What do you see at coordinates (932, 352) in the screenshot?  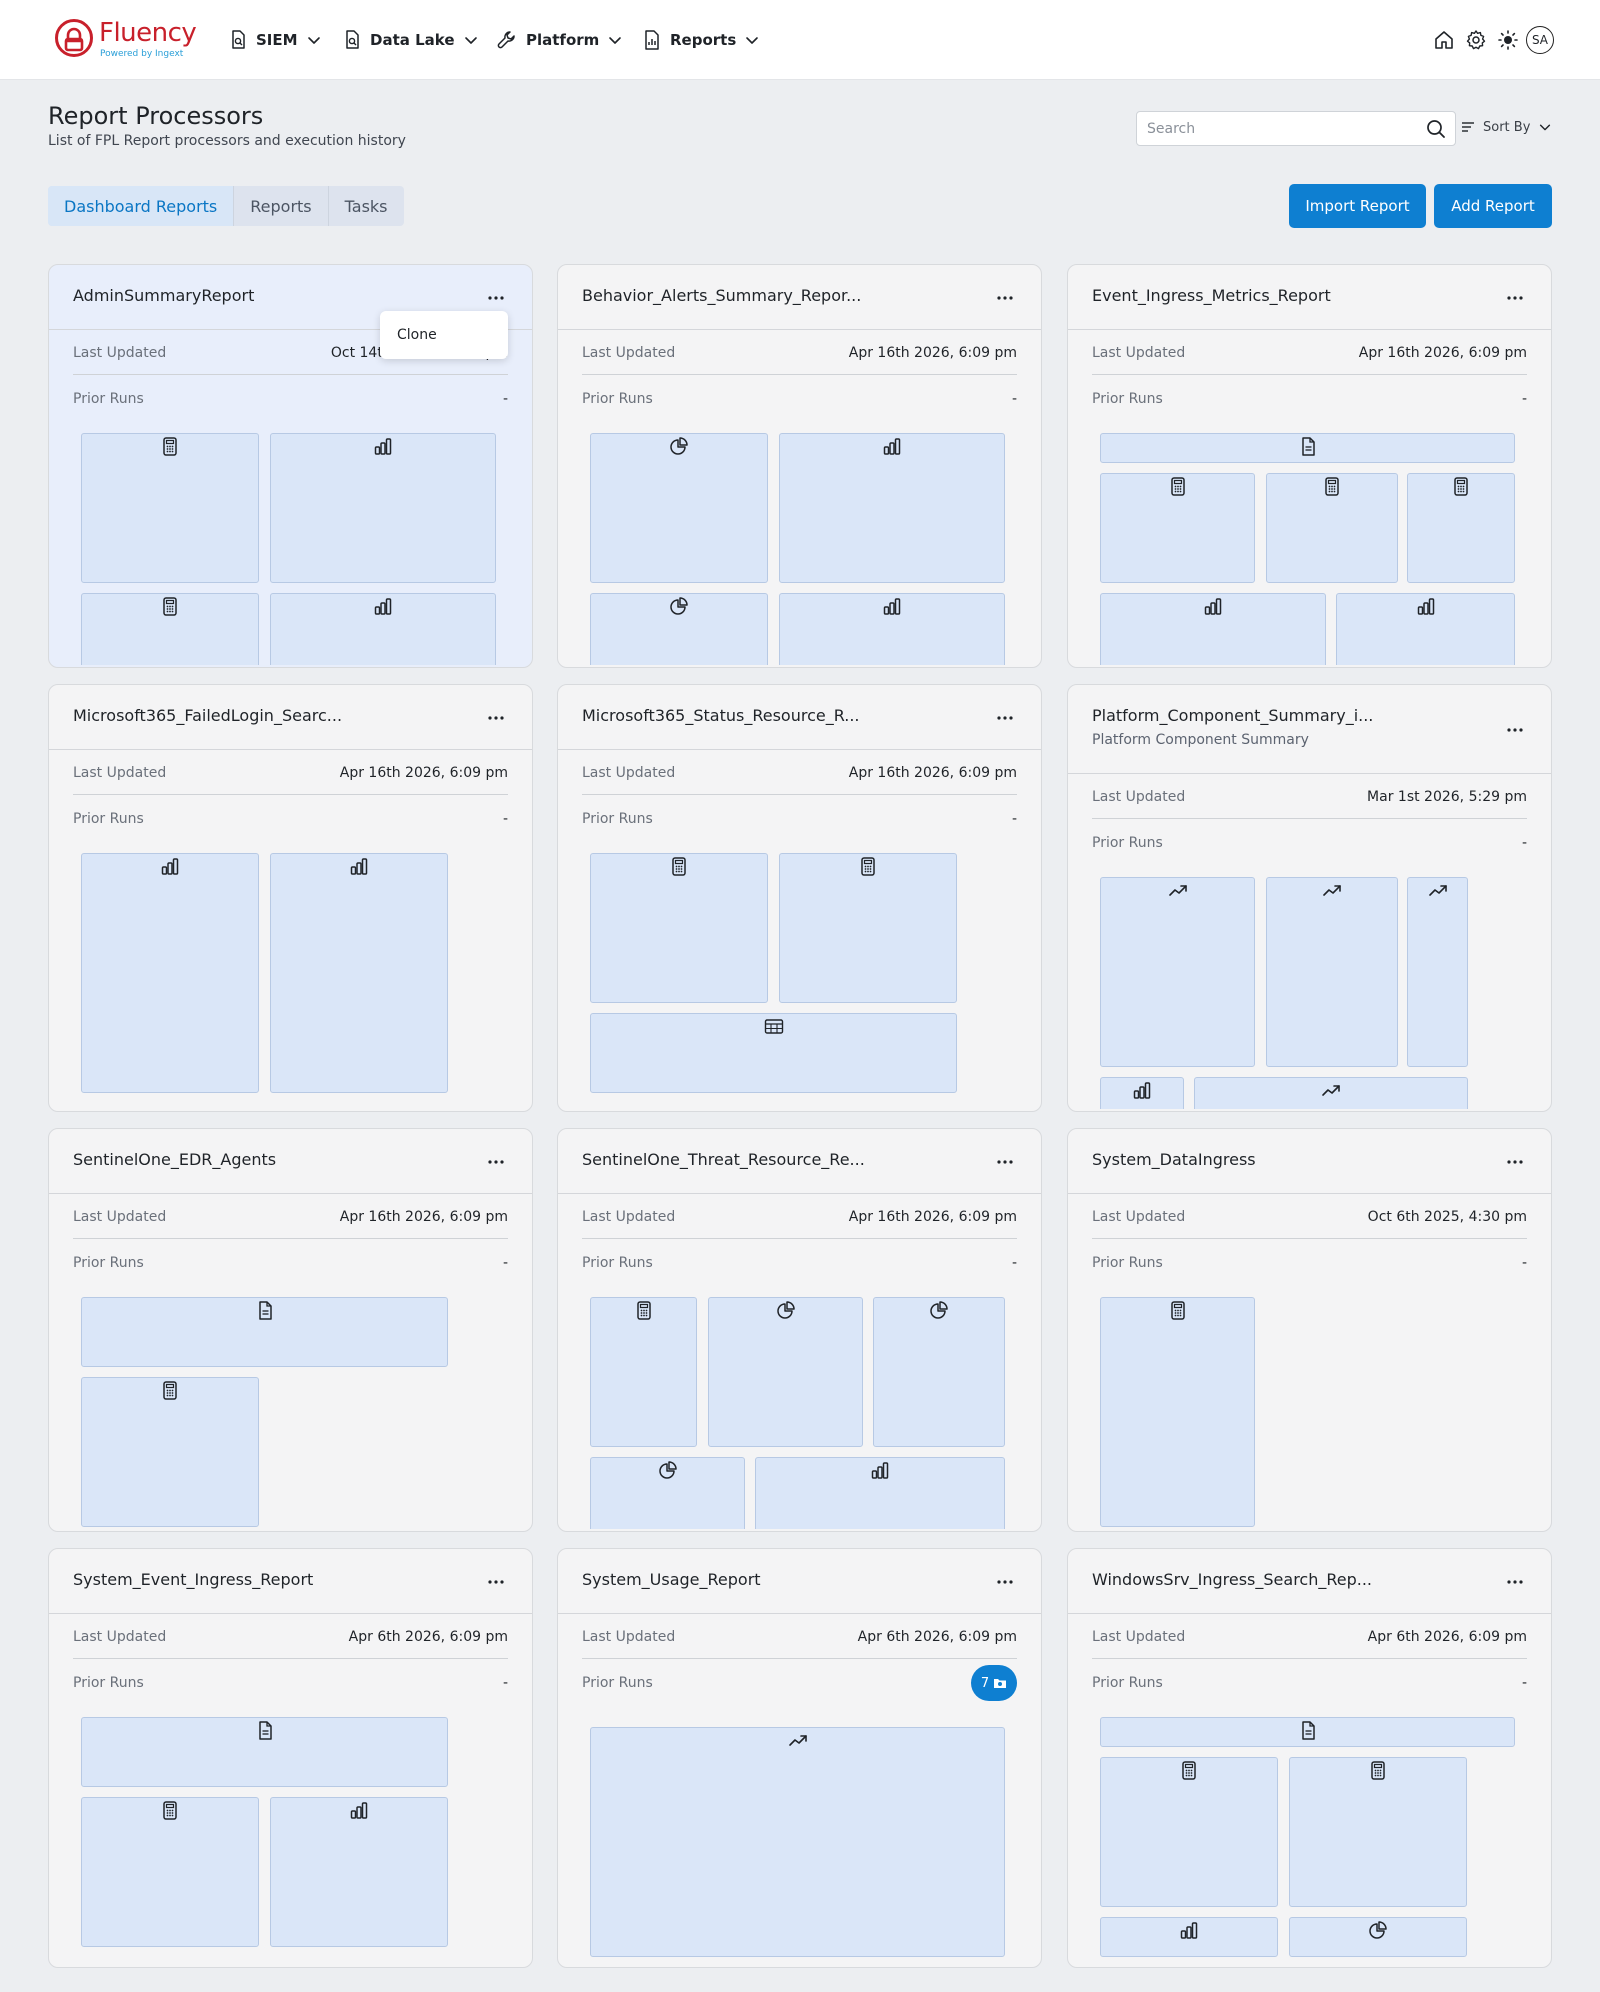 I see `last-updated-value: Apr 16th 2026, 6:09 pm` at bounding box center [932, 352].